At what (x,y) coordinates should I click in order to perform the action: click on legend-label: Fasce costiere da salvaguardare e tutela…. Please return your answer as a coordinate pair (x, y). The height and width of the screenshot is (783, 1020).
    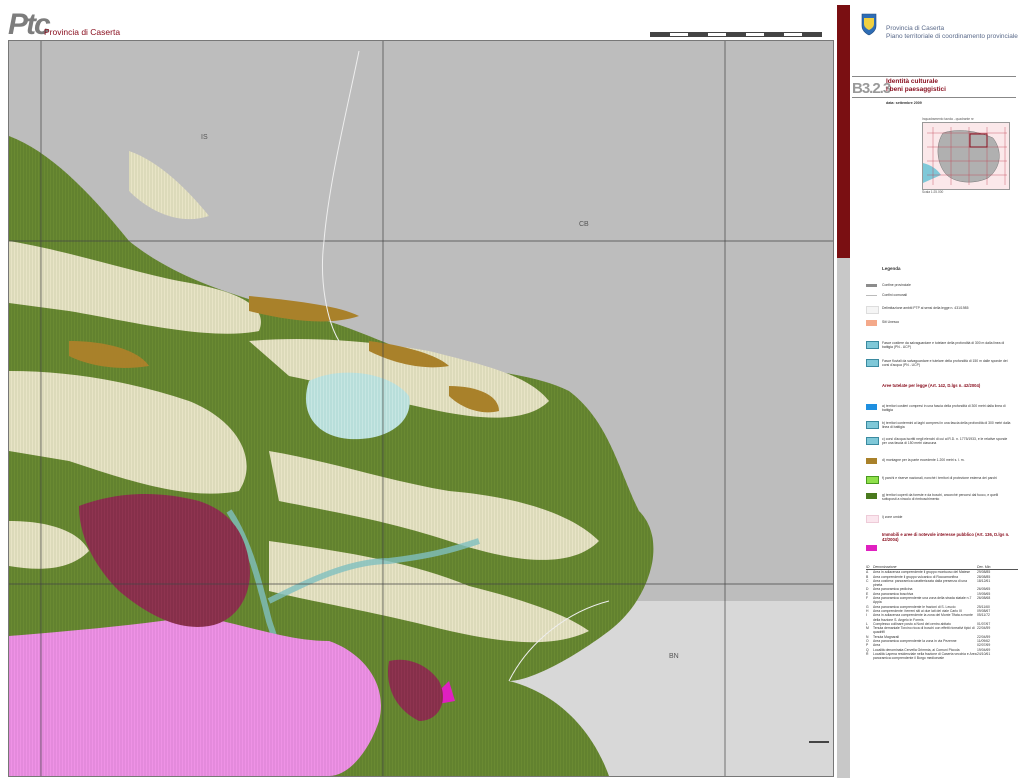
    Looking at the image, I should click on (943, 345).